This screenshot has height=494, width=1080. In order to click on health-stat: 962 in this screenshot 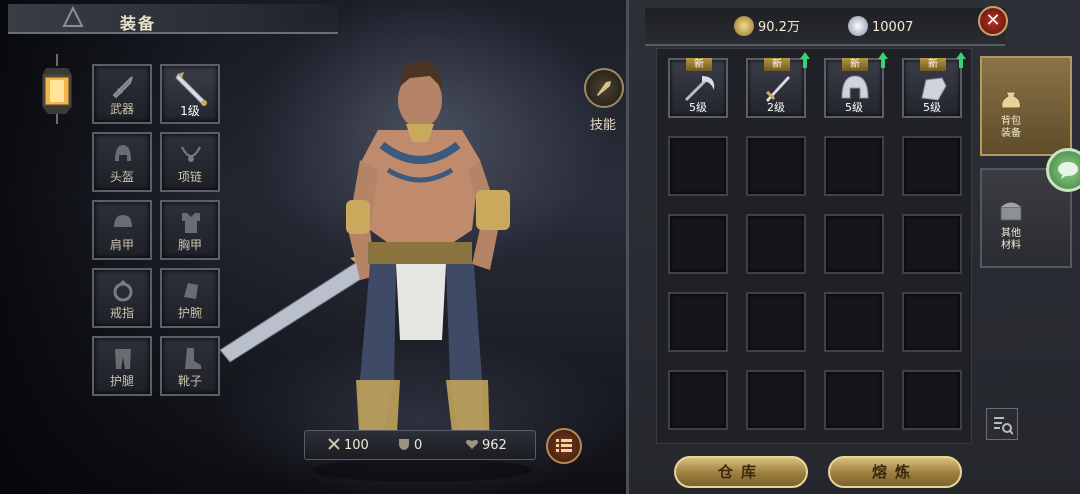, I will do `click(486, 445)`.